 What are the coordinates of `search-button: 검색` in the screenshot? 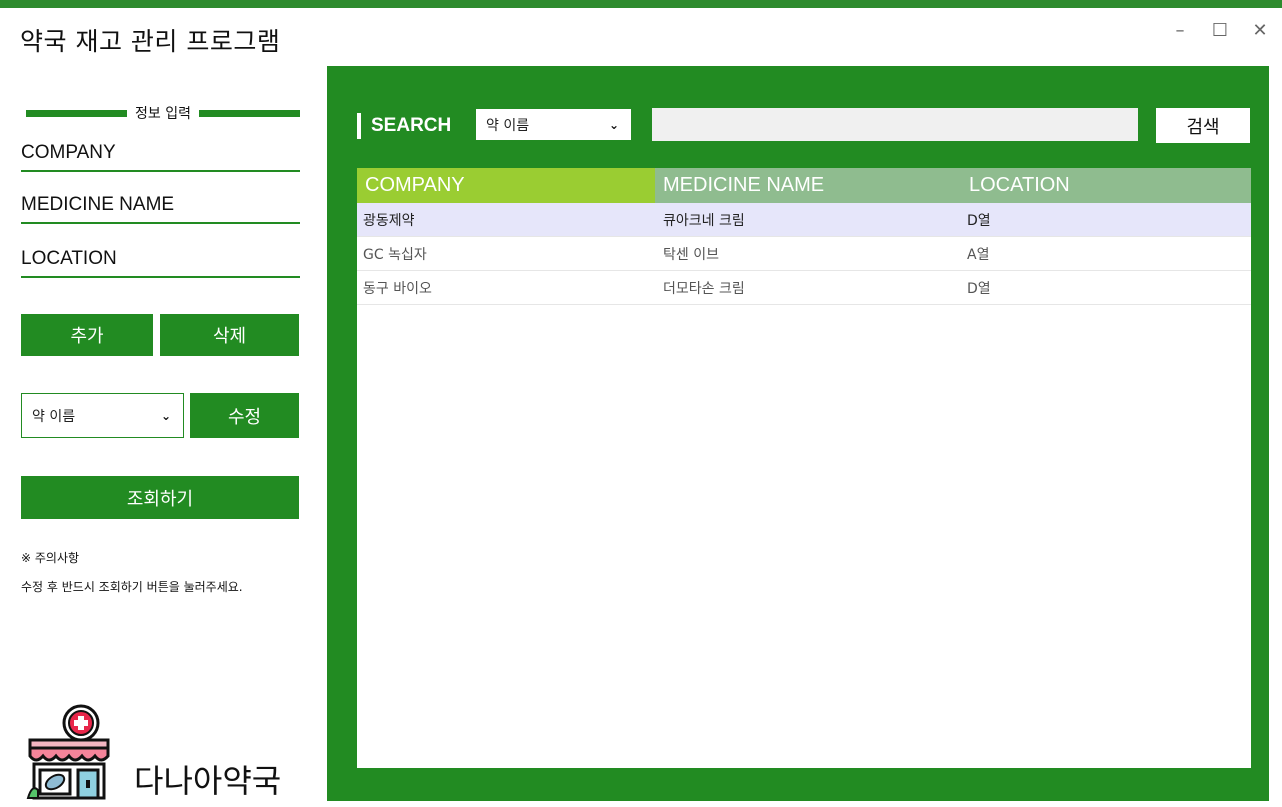 It's located at (1203, 125).